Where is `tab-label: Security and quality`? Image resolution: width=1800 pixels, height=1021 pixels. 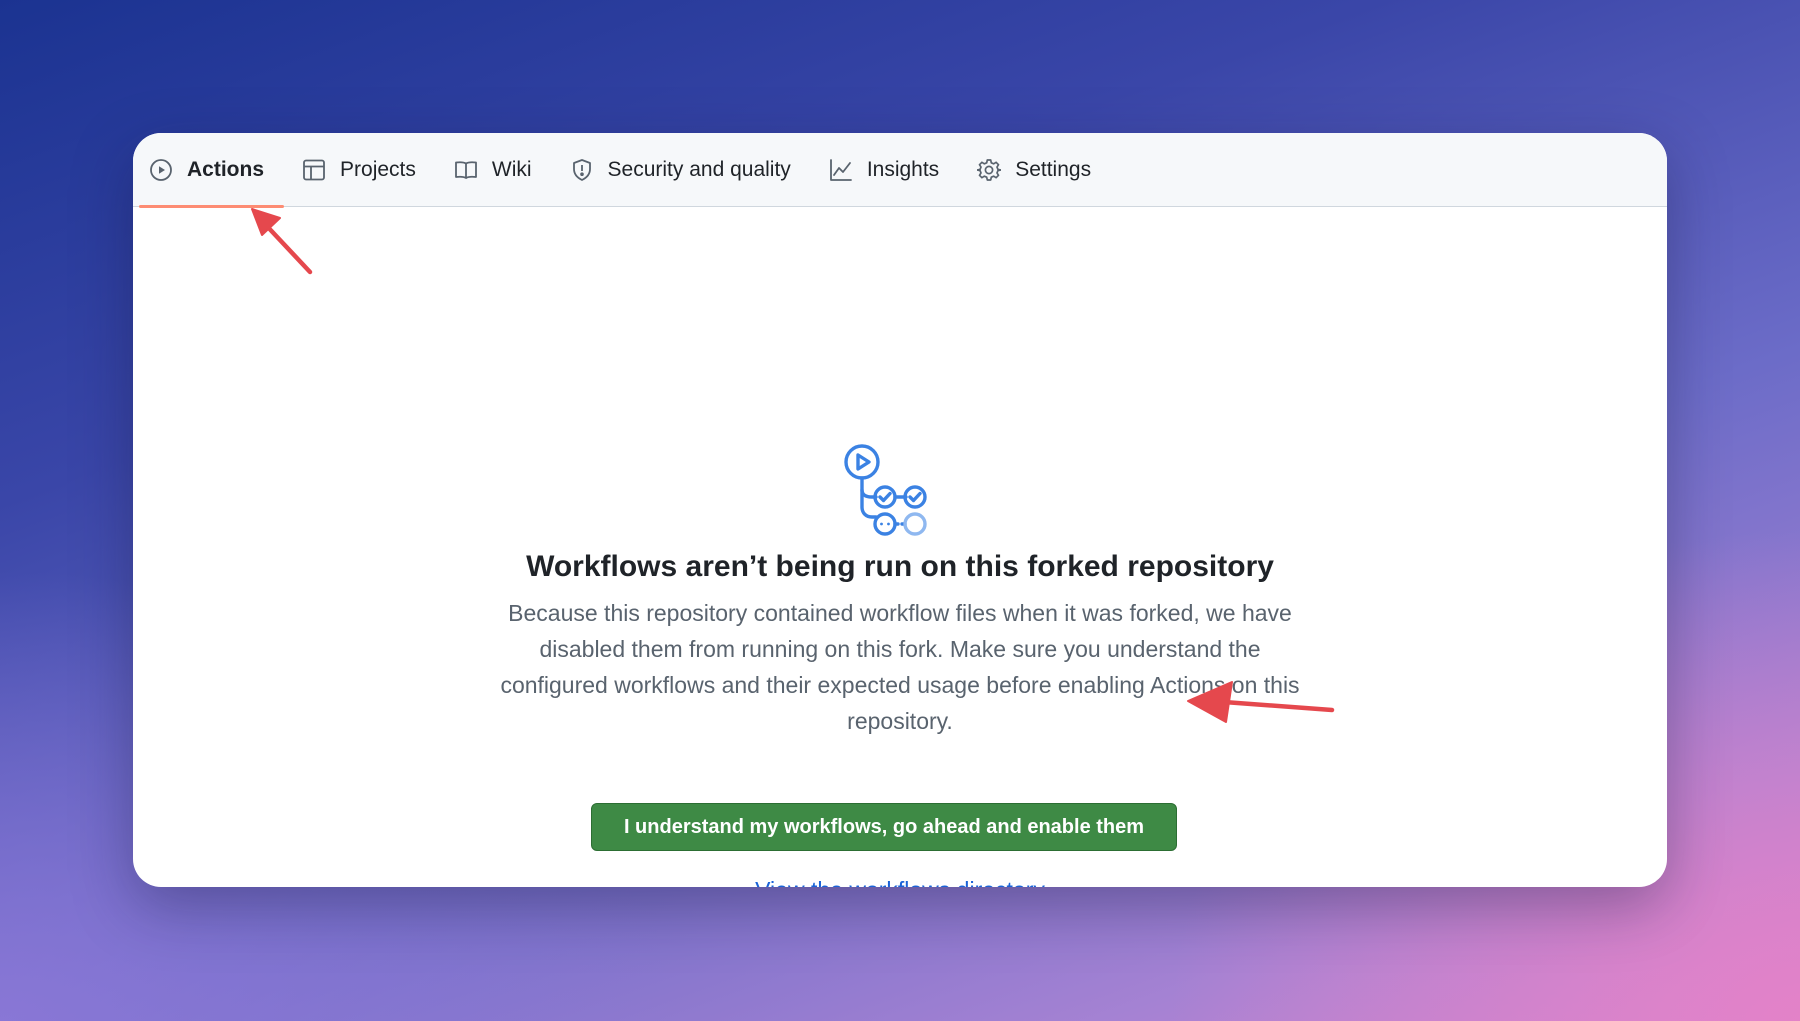
tab-label: Security and quality is located at coordinates (699, 169).